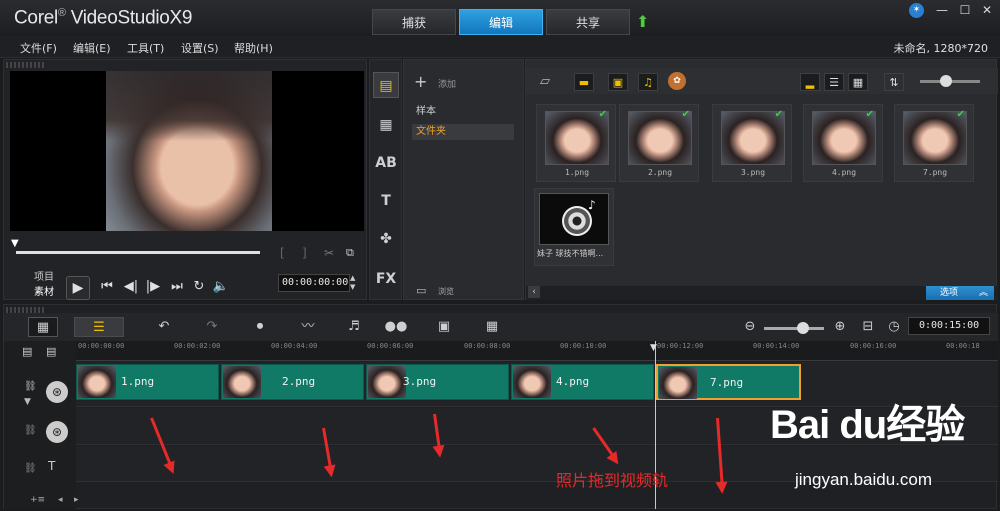 This screenshot has height=511, width=1000. I want to click on add-track-icon: +≡, so click(37, 500).